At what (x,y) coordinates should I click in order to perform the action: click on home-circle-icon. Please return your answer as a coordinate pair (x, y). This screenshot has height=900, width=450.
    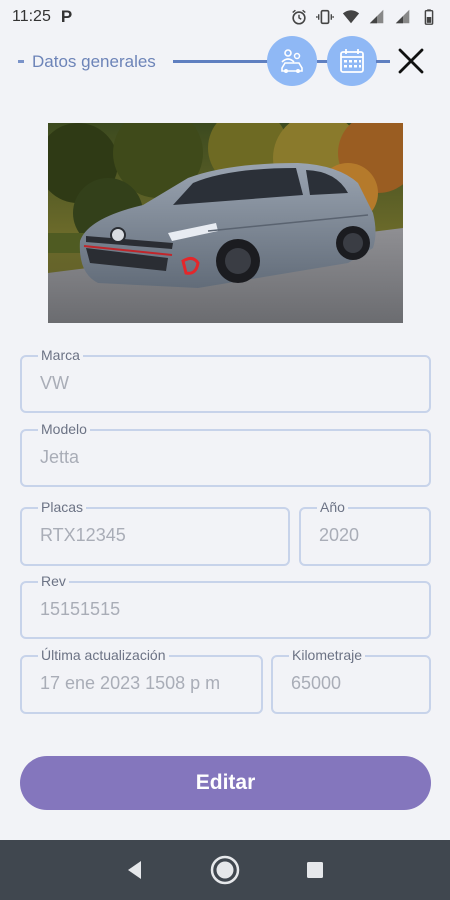
    Looking at the image, I should click on (225, 870).